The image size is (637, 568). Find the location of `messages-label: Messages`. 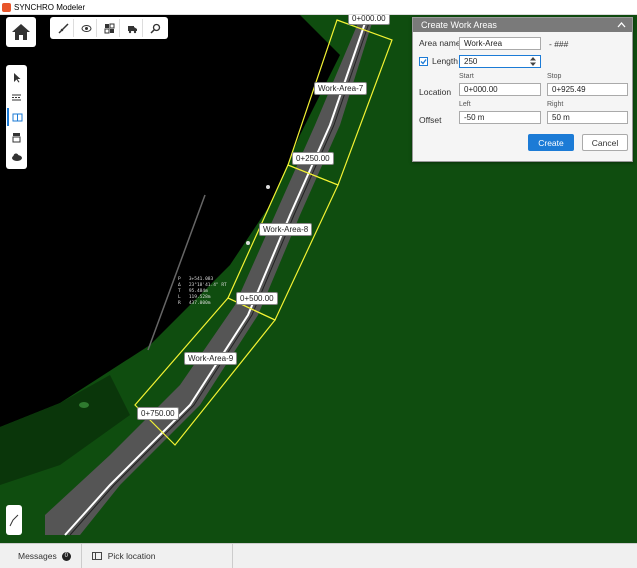

messages-label: Messages is located at coordinates (37, 556).